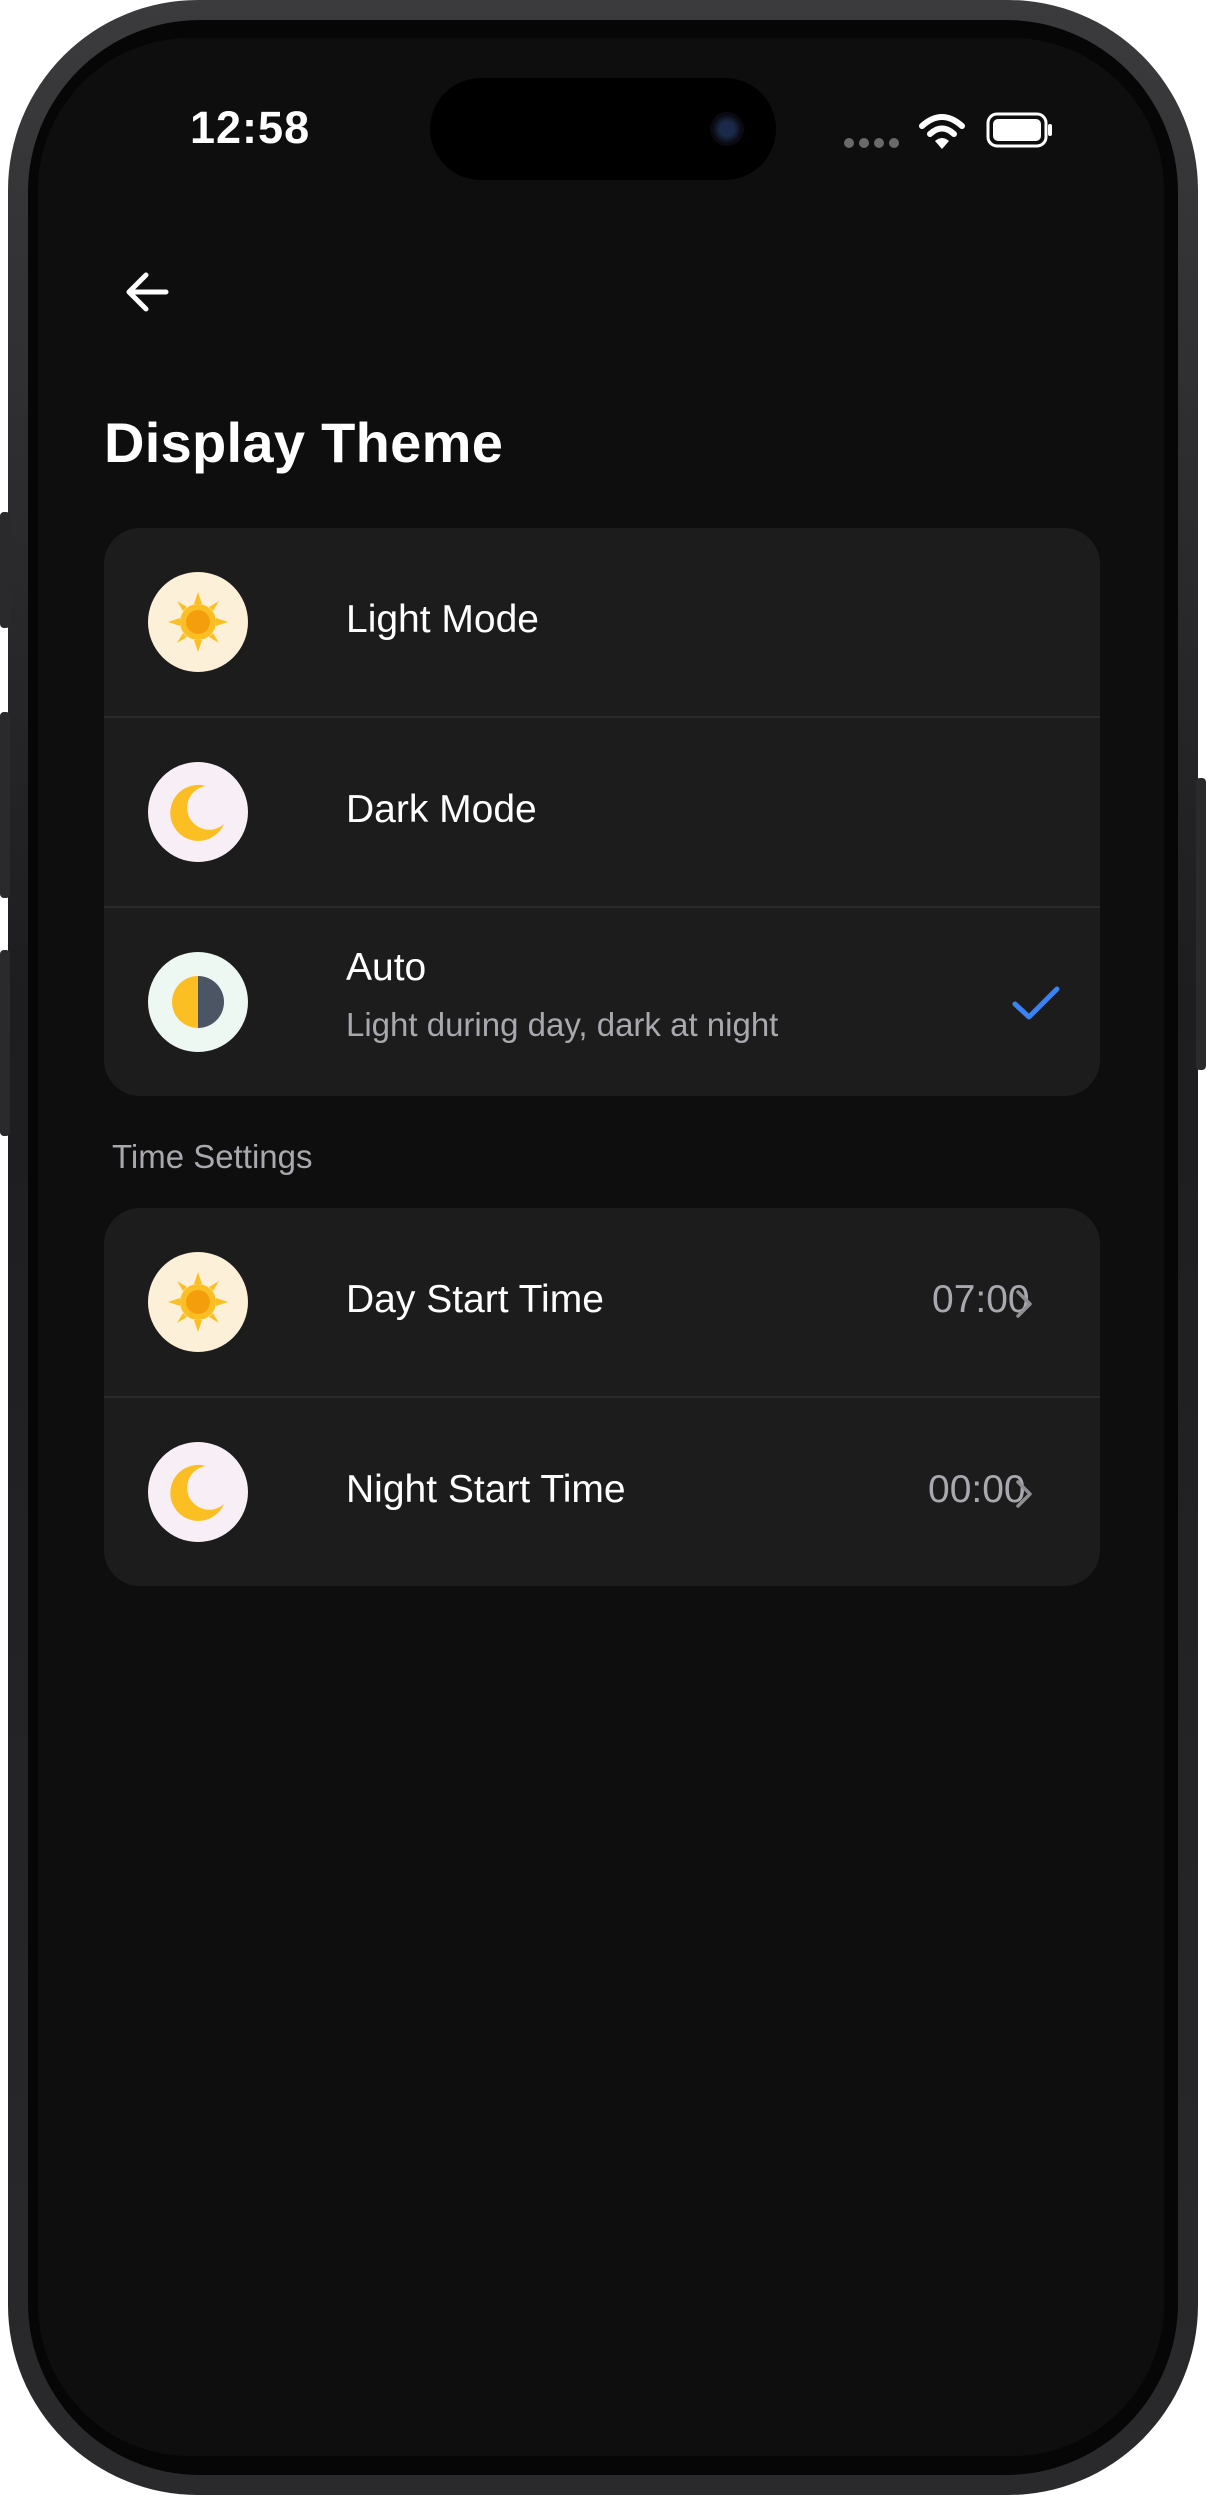 This screenshot has width=1206, height=2495. I want to click on night-start-time-row: Night Start Time 00:00, so click(602, 1492).